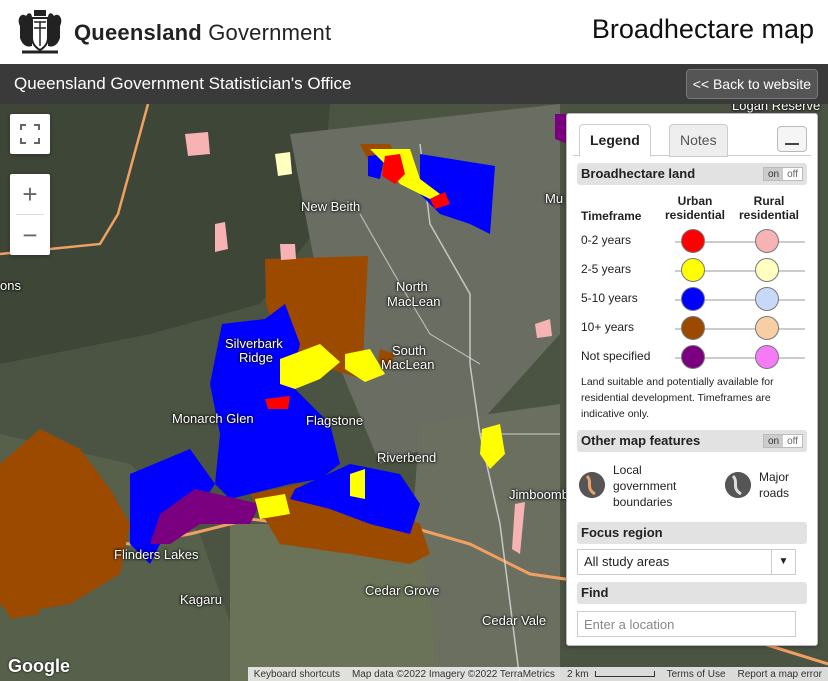  What do you see at coordinates (615, 140) in the screenshot?
I see `tab-legend: Legend` at bounding box center [615, 140].